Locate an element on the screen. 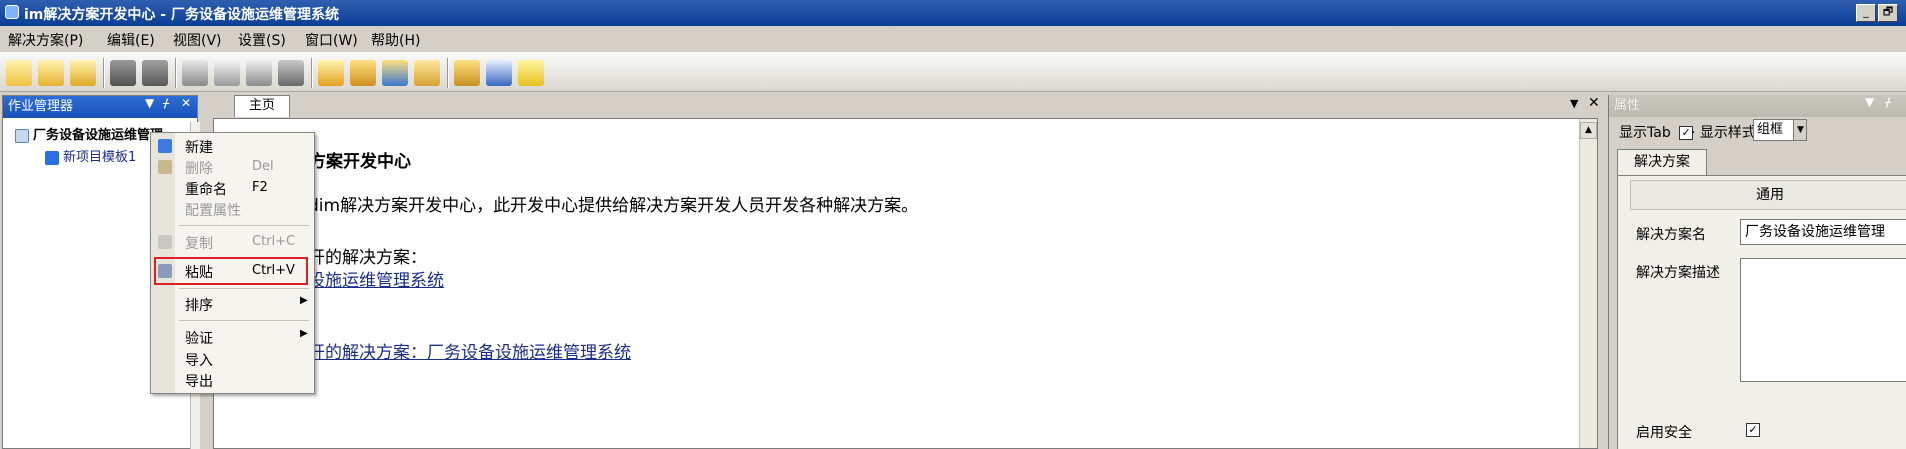 Image resolution: width=1906 pixels, height=449 pixels. recent-heading: 开的解决方案： is located at coordinates (367, 258).